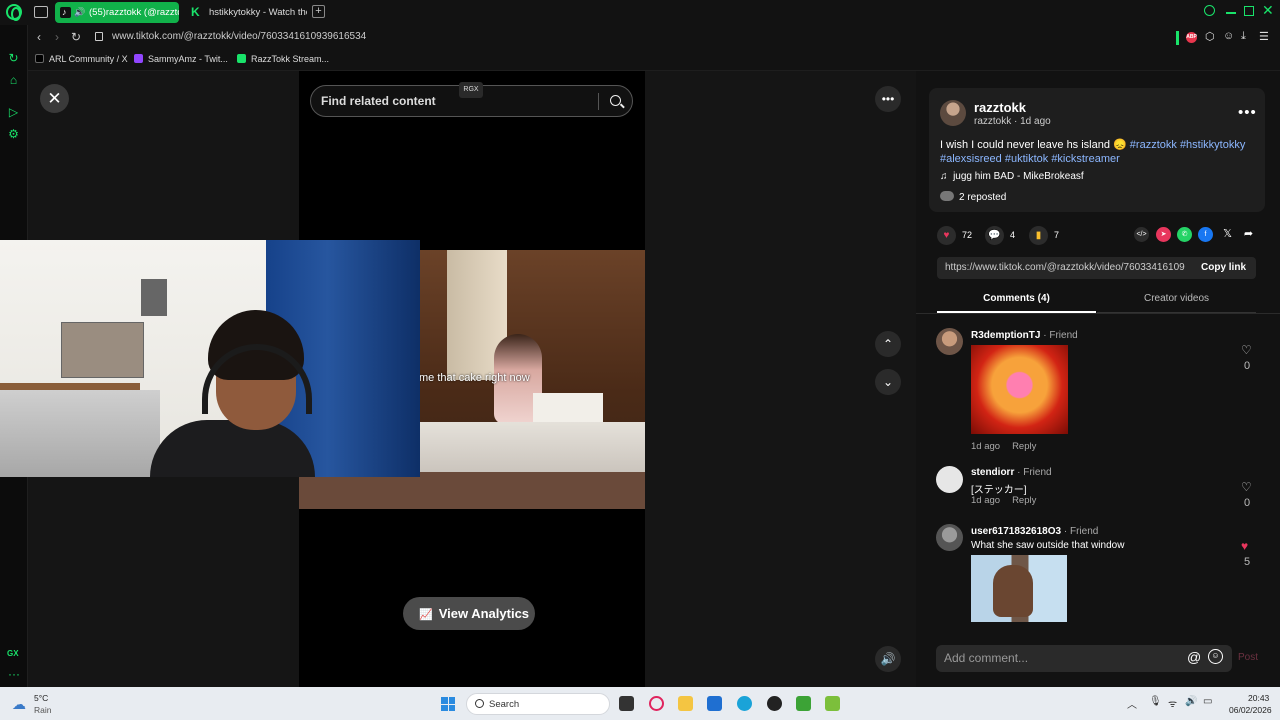  I want to click on profile-icon: ☺, so click(1228, 36).